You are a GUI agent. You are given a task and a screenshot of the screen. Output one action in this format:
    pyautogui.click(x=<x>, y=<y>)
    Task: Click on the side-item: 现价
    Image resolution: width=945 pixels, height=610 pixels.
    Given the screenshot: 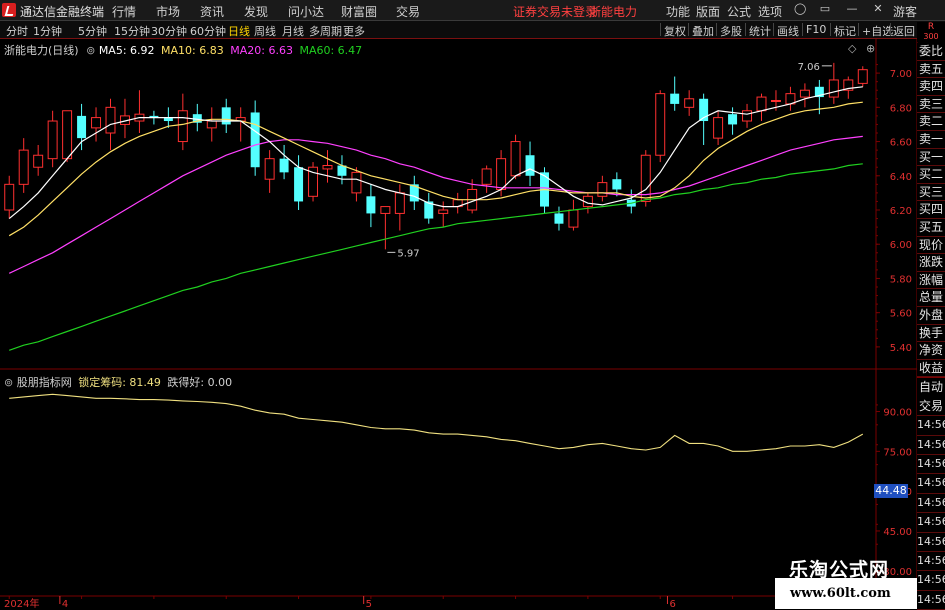 What is the action you would take?
    pyautogui.click(x=931, y=245)
    